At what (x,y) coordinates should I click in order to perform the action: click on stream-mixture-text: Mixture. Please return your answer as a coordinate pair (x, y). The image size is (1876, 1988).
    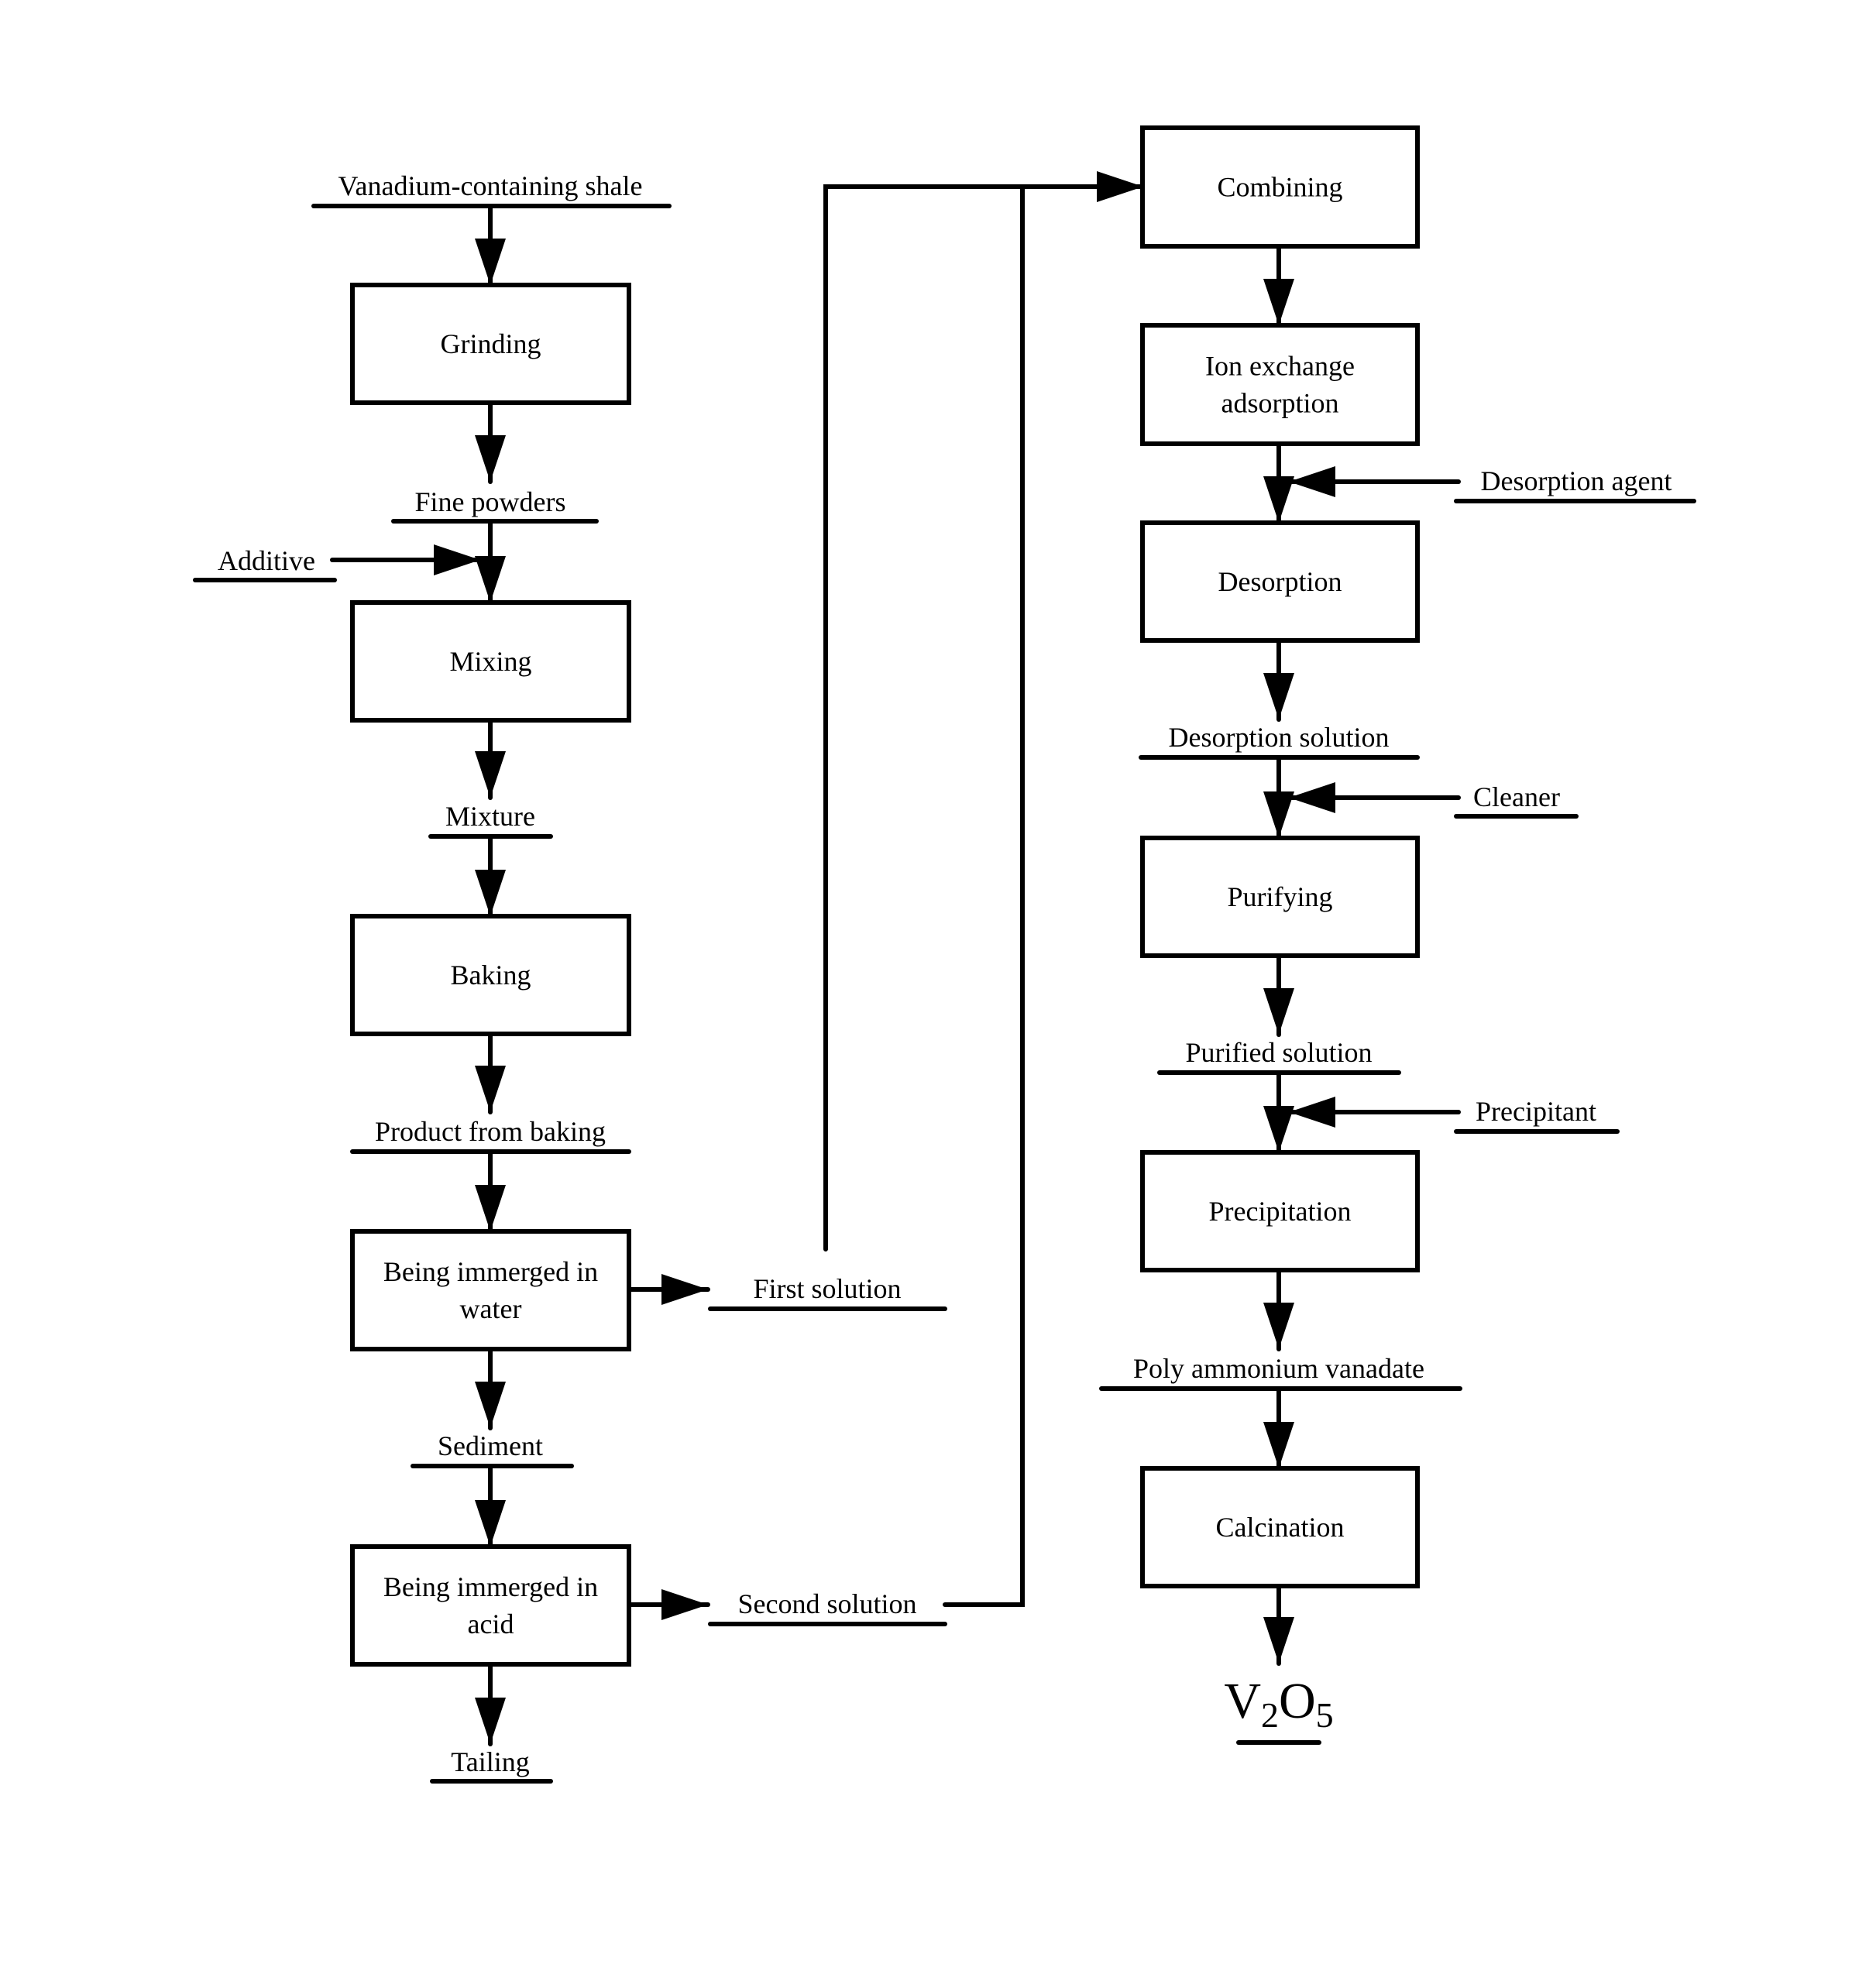
    Looking at the image, I should click on (490, 817).